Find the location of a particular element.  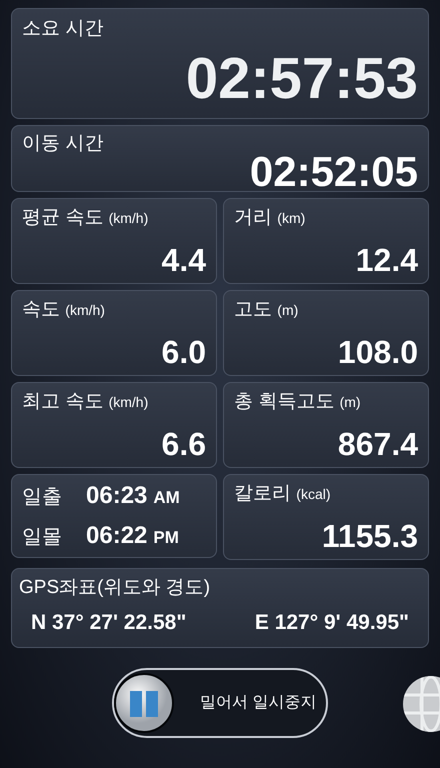

stat-value: 1155.3 is located at coordinates (370, 536).